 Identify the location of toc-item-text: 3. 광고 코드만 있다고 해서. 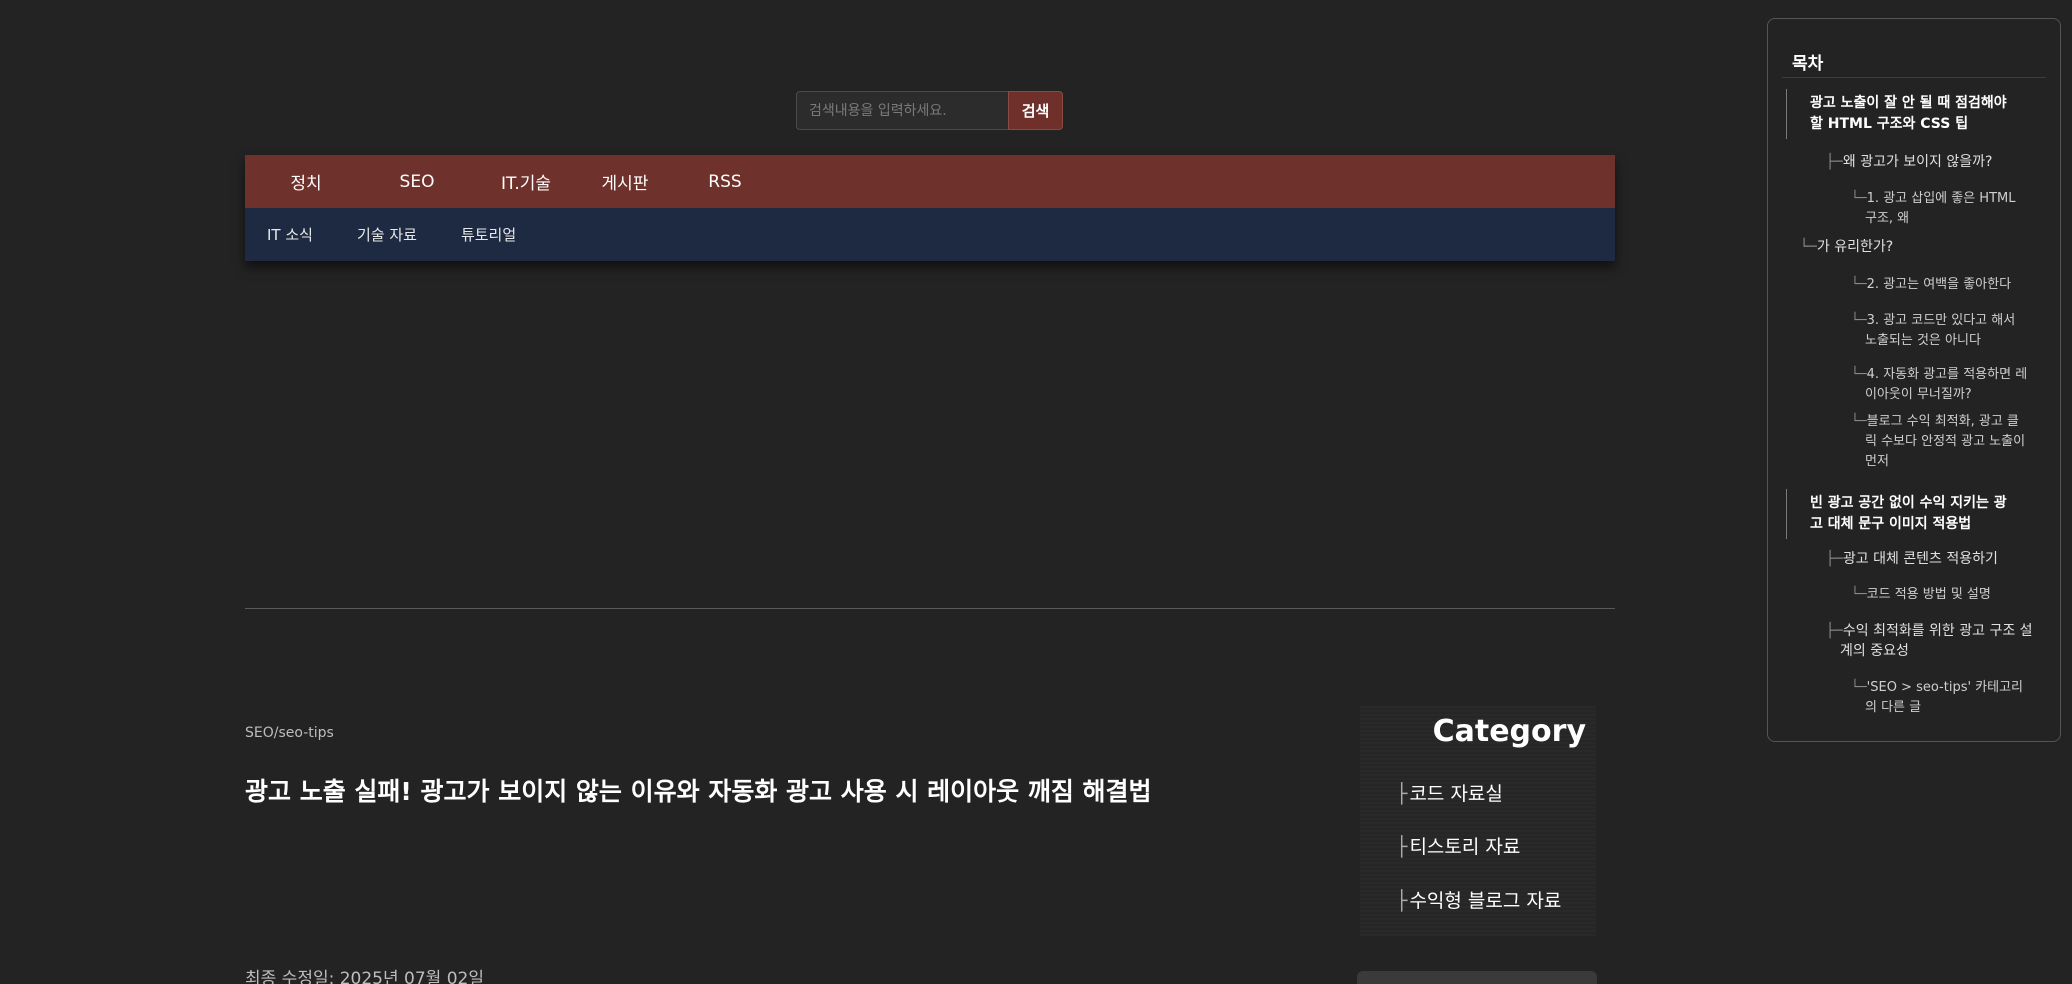
(1941, 320).